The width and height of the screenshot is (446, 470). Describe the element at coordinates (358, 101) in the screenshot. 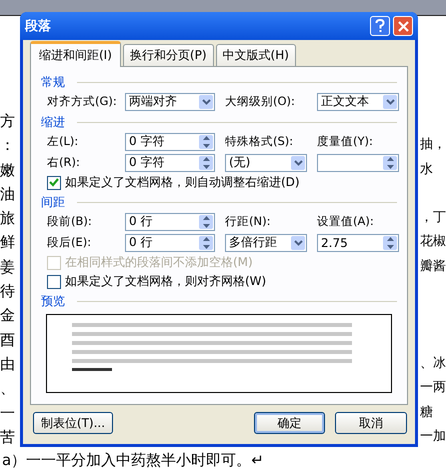

I see `dropdown: 正文文本` at that location.